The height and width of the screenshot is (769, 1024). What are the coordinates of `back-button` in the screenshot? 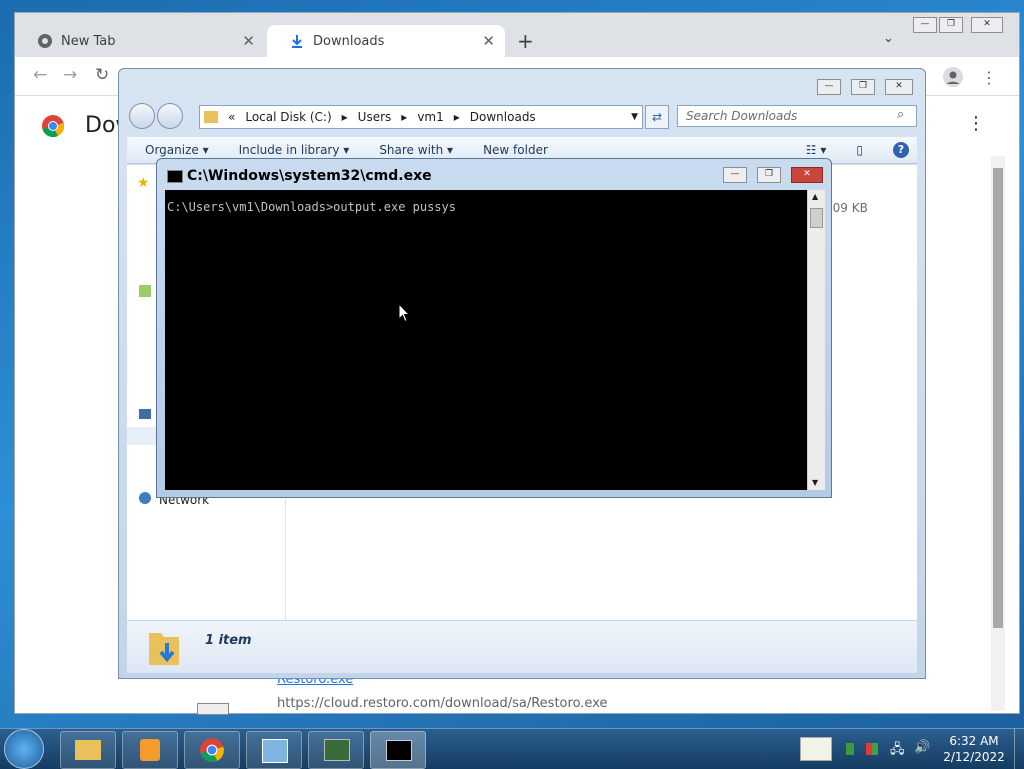 It's located at (142, 116).